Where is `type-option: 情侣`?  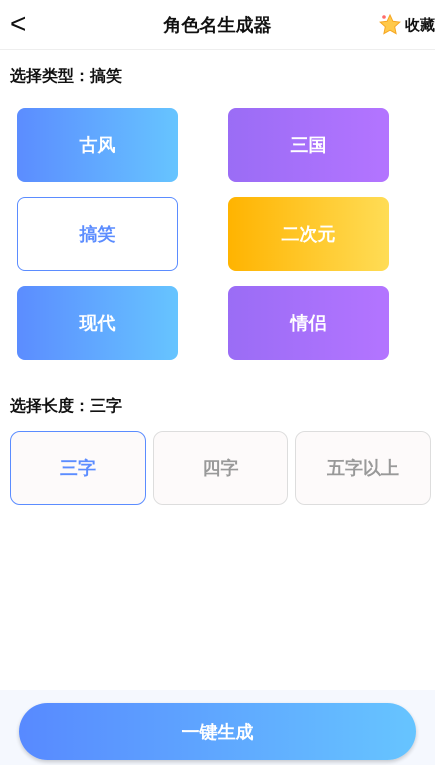
type-option: 情侣 is located at coordinates (308, 323).